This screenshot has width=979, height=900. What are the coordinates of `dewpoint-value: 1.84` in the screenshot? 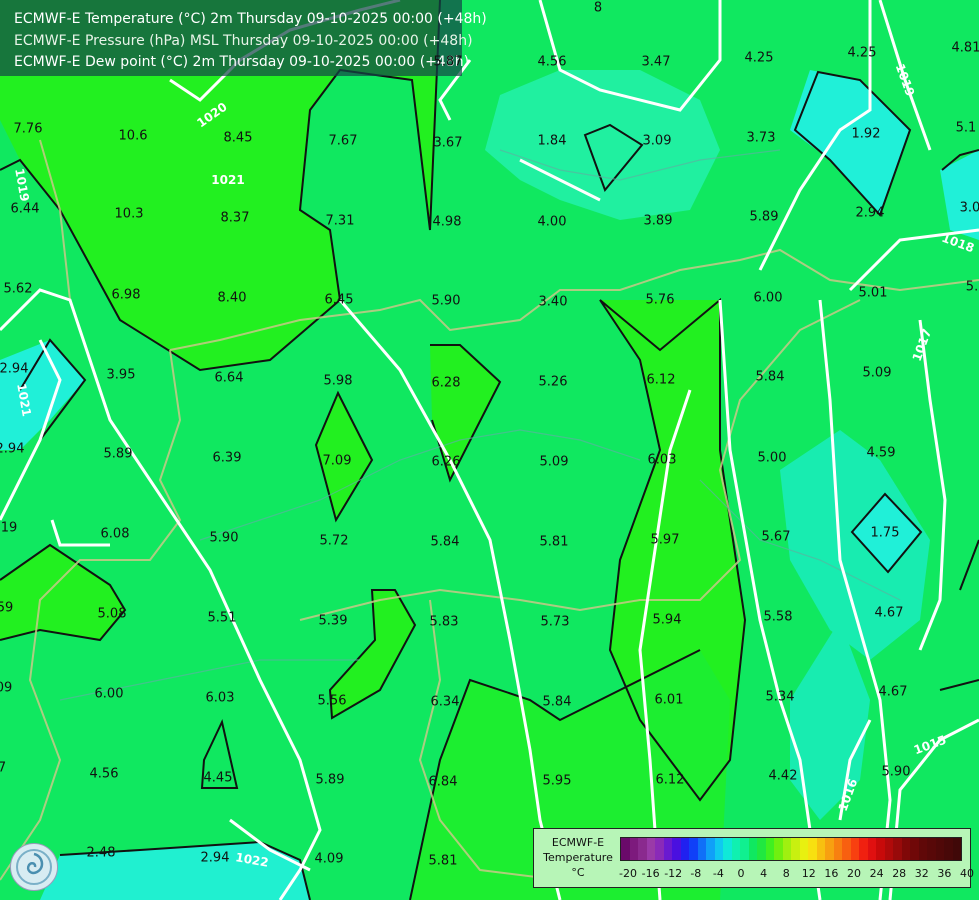 It's located at (552, 141).